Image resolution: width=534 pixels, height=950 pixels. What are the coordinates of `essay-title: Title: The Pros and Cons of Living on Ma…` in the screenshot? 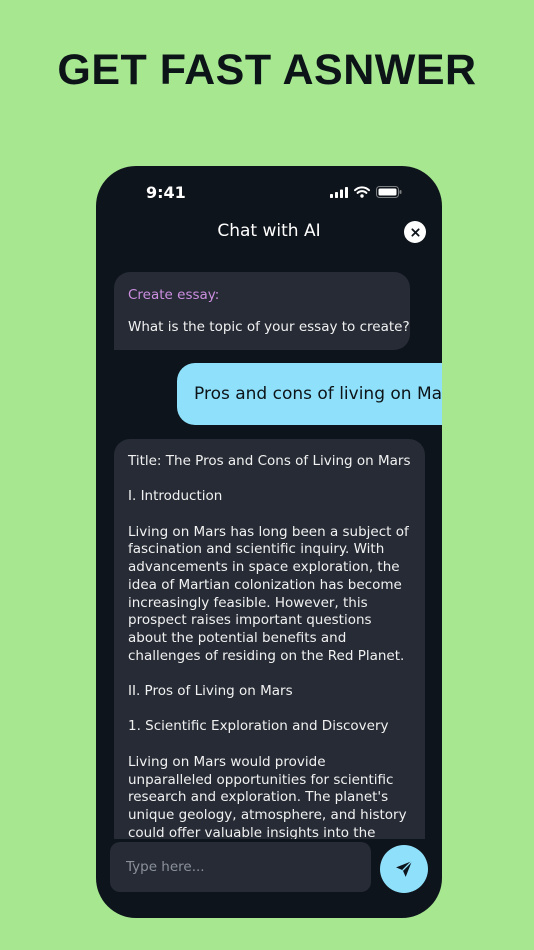 It's located at (269, 461).